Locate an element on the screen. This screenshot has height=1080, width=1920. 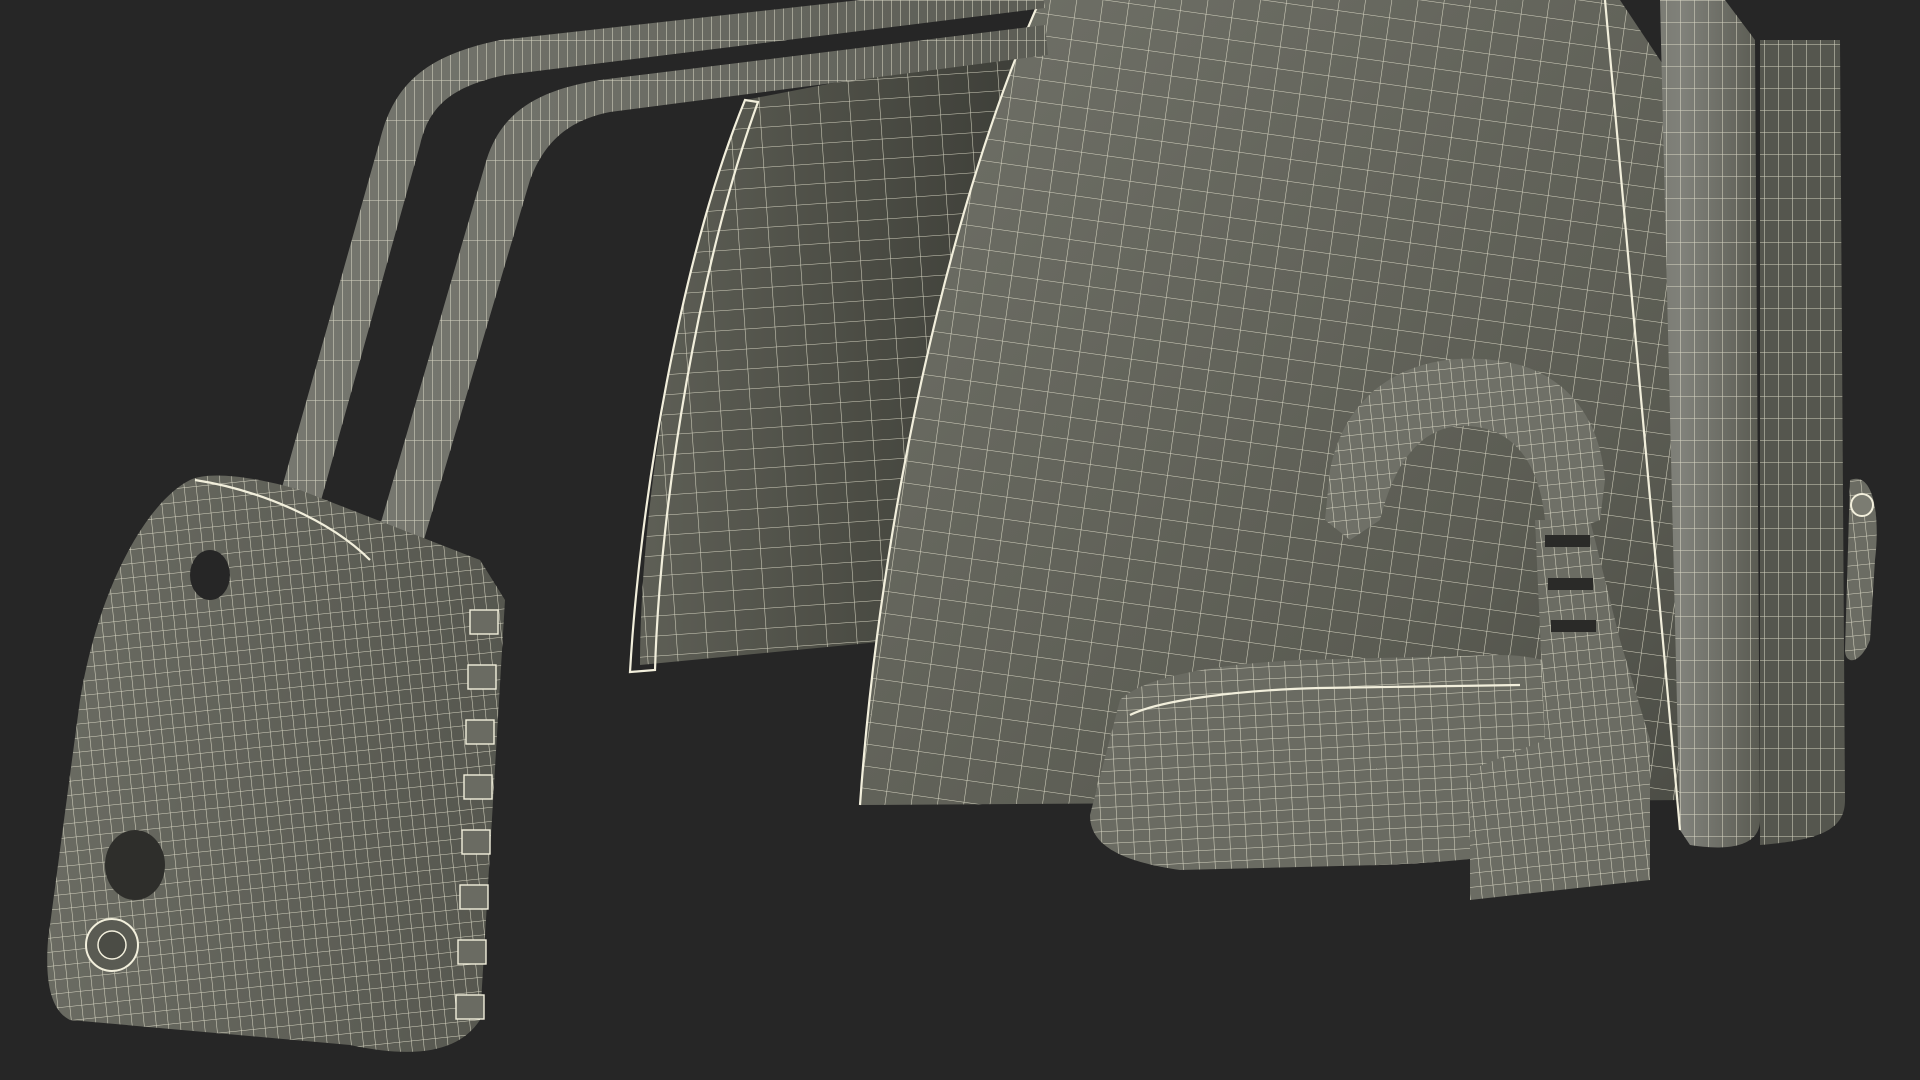
side-clamp is located at coordinates (1861, 569).